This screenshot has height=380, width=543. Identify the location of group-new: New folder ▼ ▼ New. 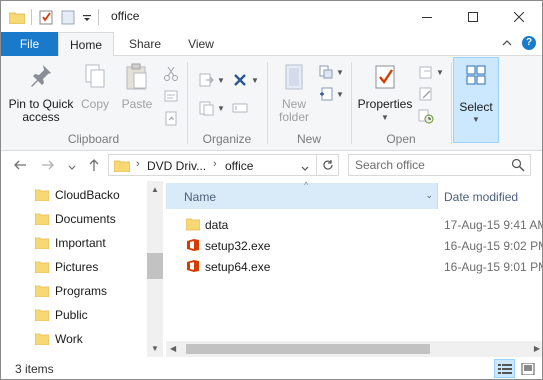
(309, 104).